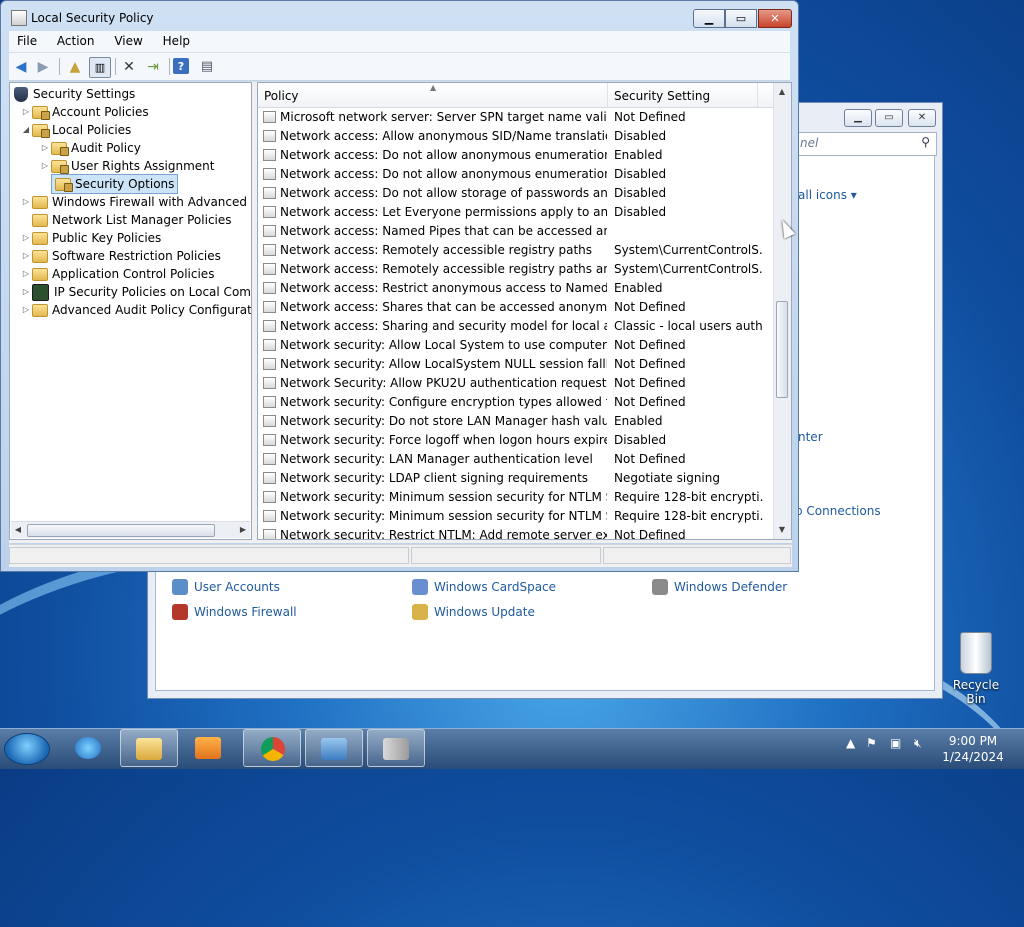 The image size is (1024, 927). What do you see at coordinates (128, 41) in the screenshot?
I see `menu-view: View` at bounding box center [128, 41].